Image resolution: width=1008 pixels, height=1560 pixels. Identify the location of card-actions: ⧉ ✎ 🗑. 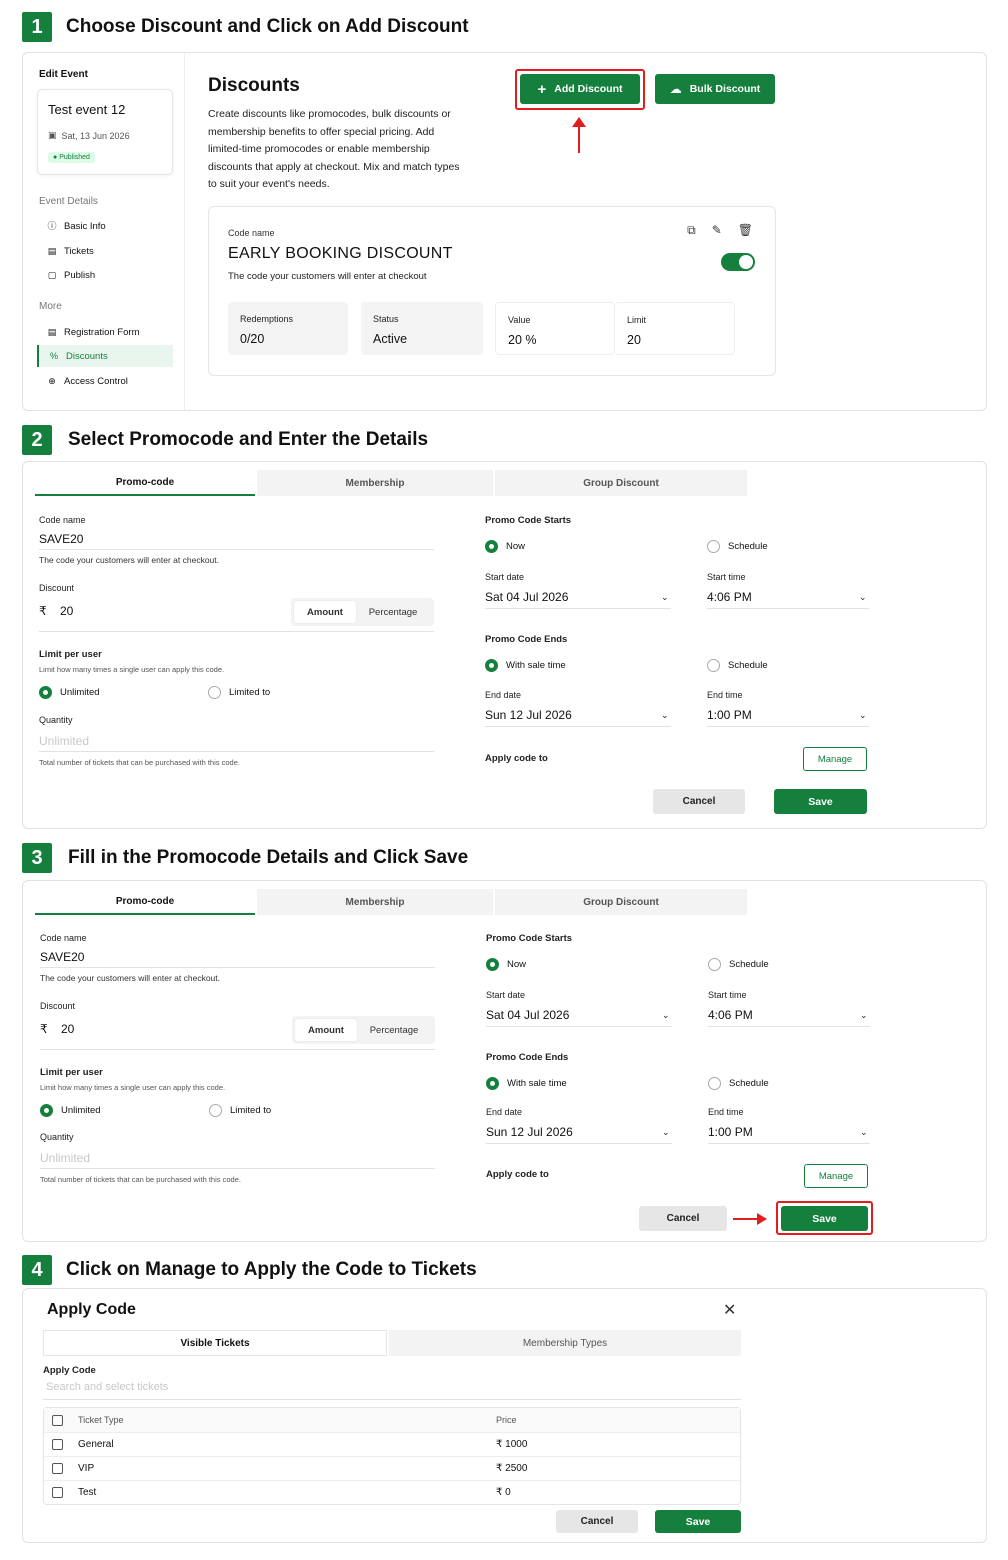
(720, 230).